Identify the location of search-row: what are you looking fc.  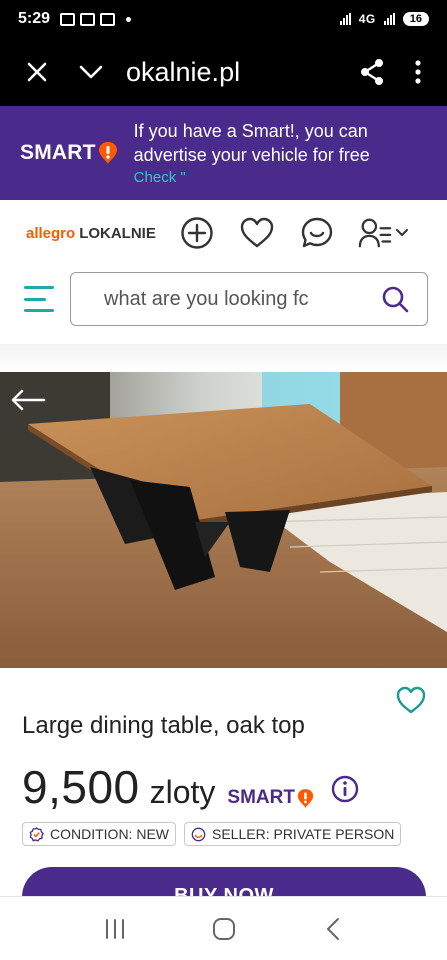
(223, 299).